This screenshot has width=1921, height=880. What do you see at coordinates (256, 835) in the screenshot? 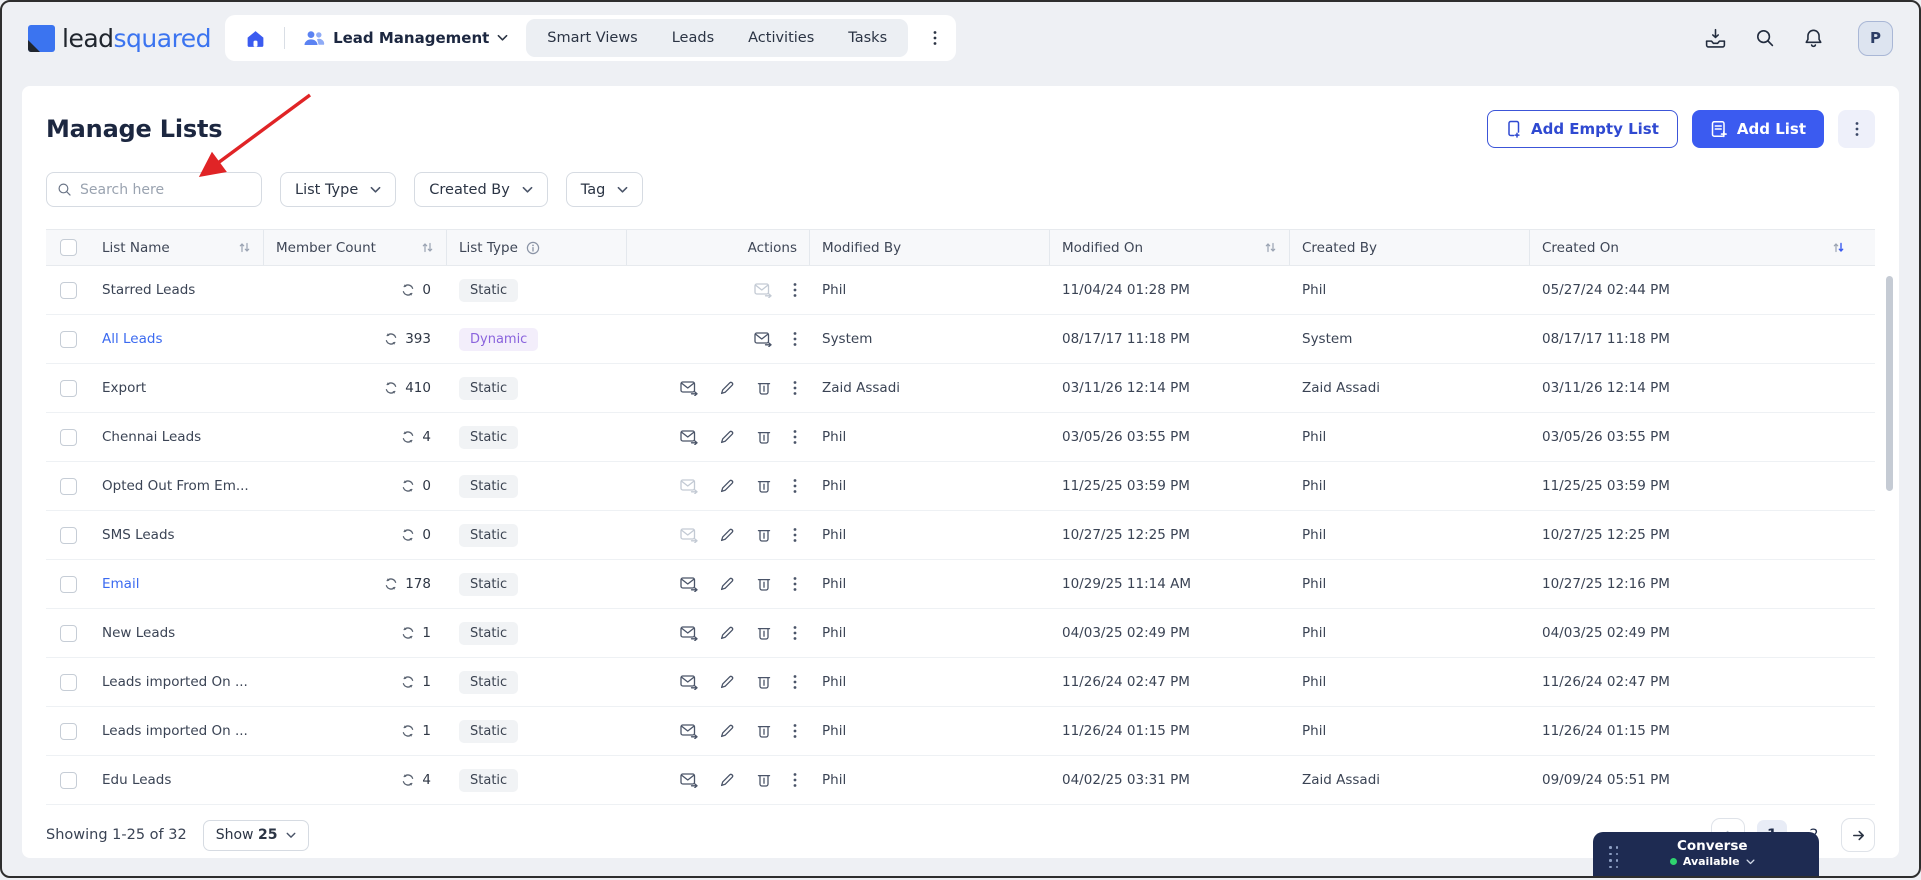
I see `page-size-select: Show 25` at bounding box center [256, 835].